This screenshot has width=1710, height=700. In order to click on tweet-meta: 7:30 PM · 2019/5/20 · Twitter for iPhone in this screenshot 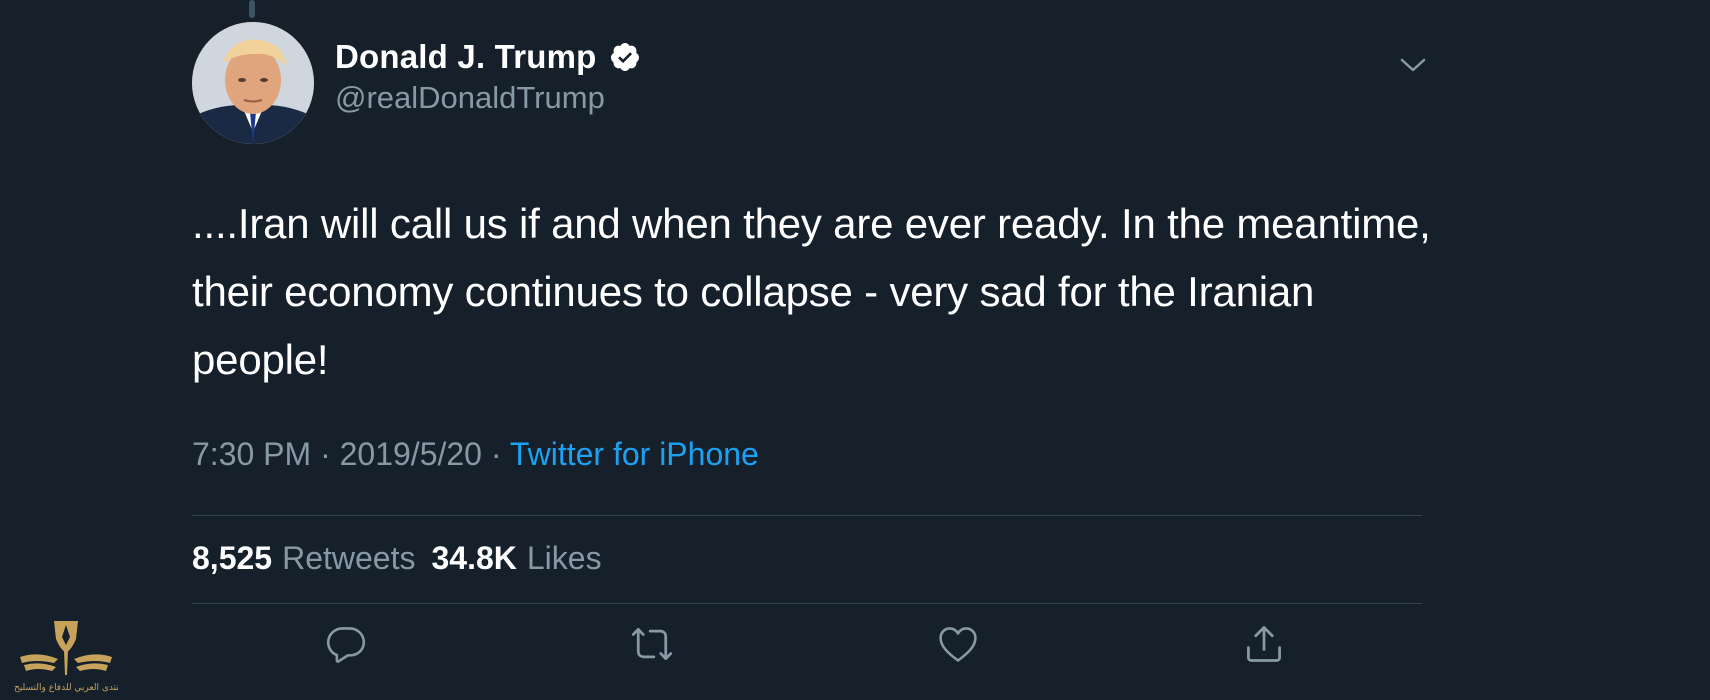, I will do `click(475, 454)`.